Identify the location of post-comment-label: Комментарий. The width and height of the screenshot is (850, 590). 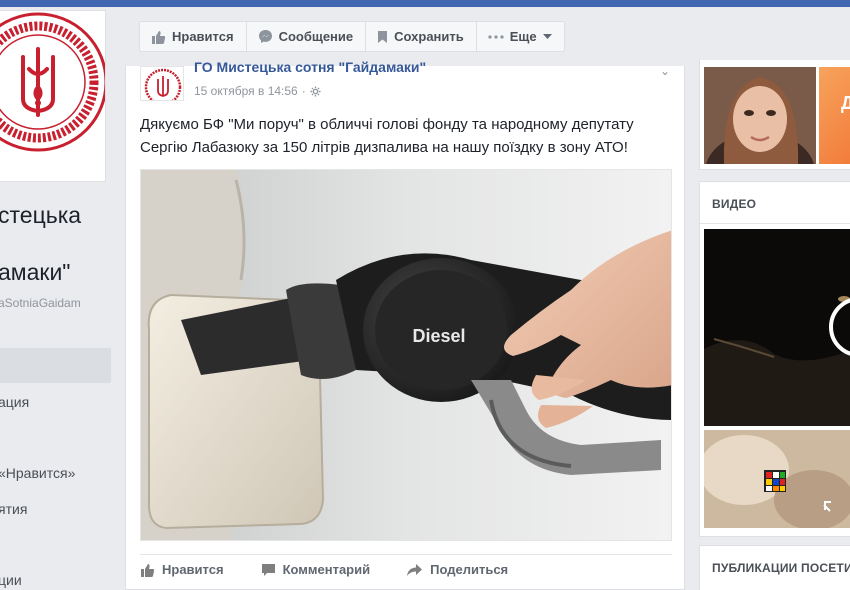
(326, 569).